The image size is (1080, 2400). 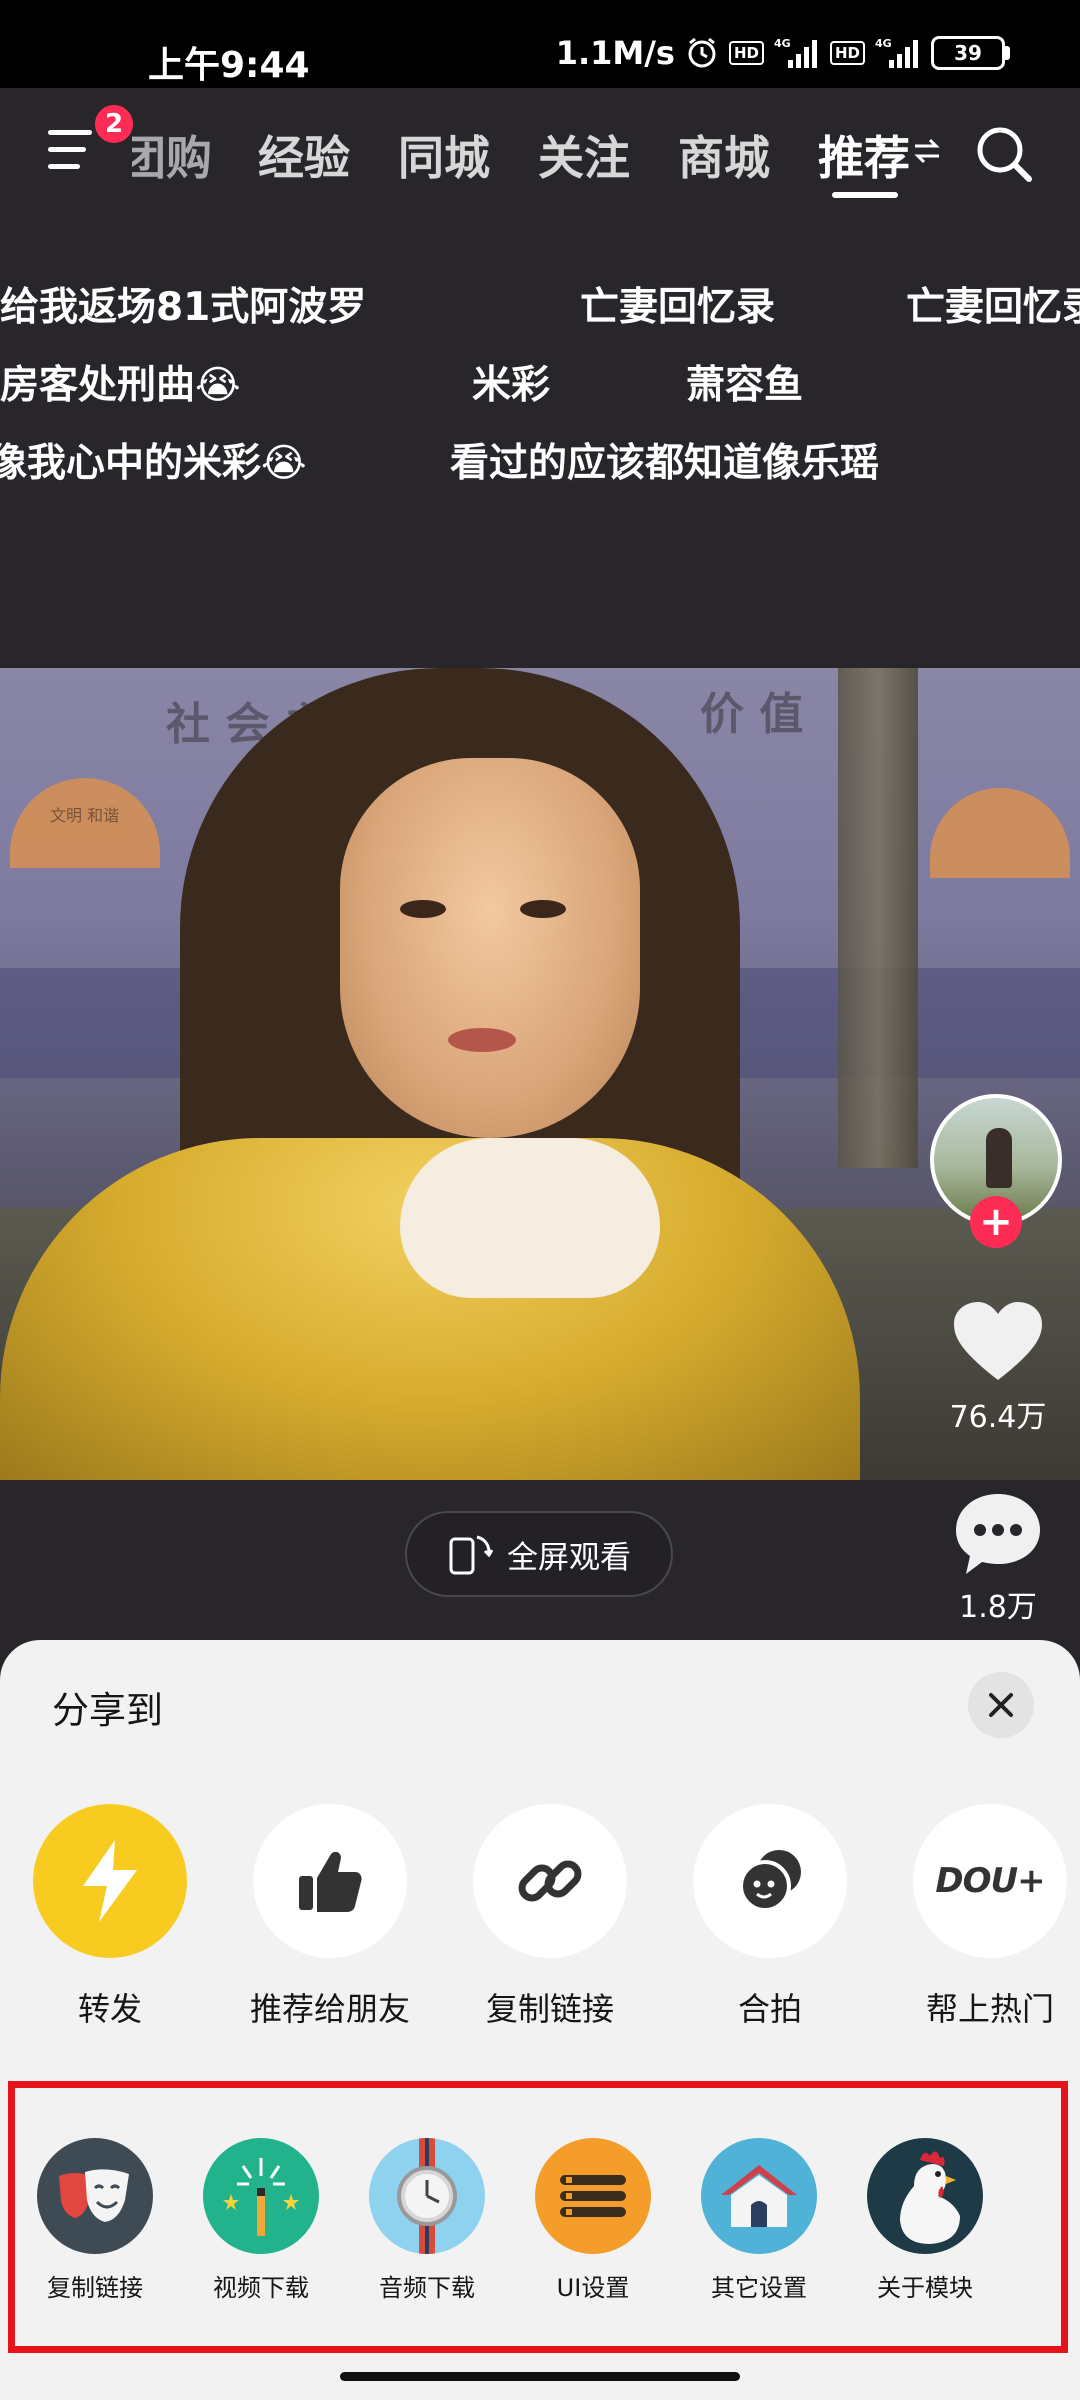 I want to click on fullscreen-label: 全屏观看, so click(x=569, y=1557).